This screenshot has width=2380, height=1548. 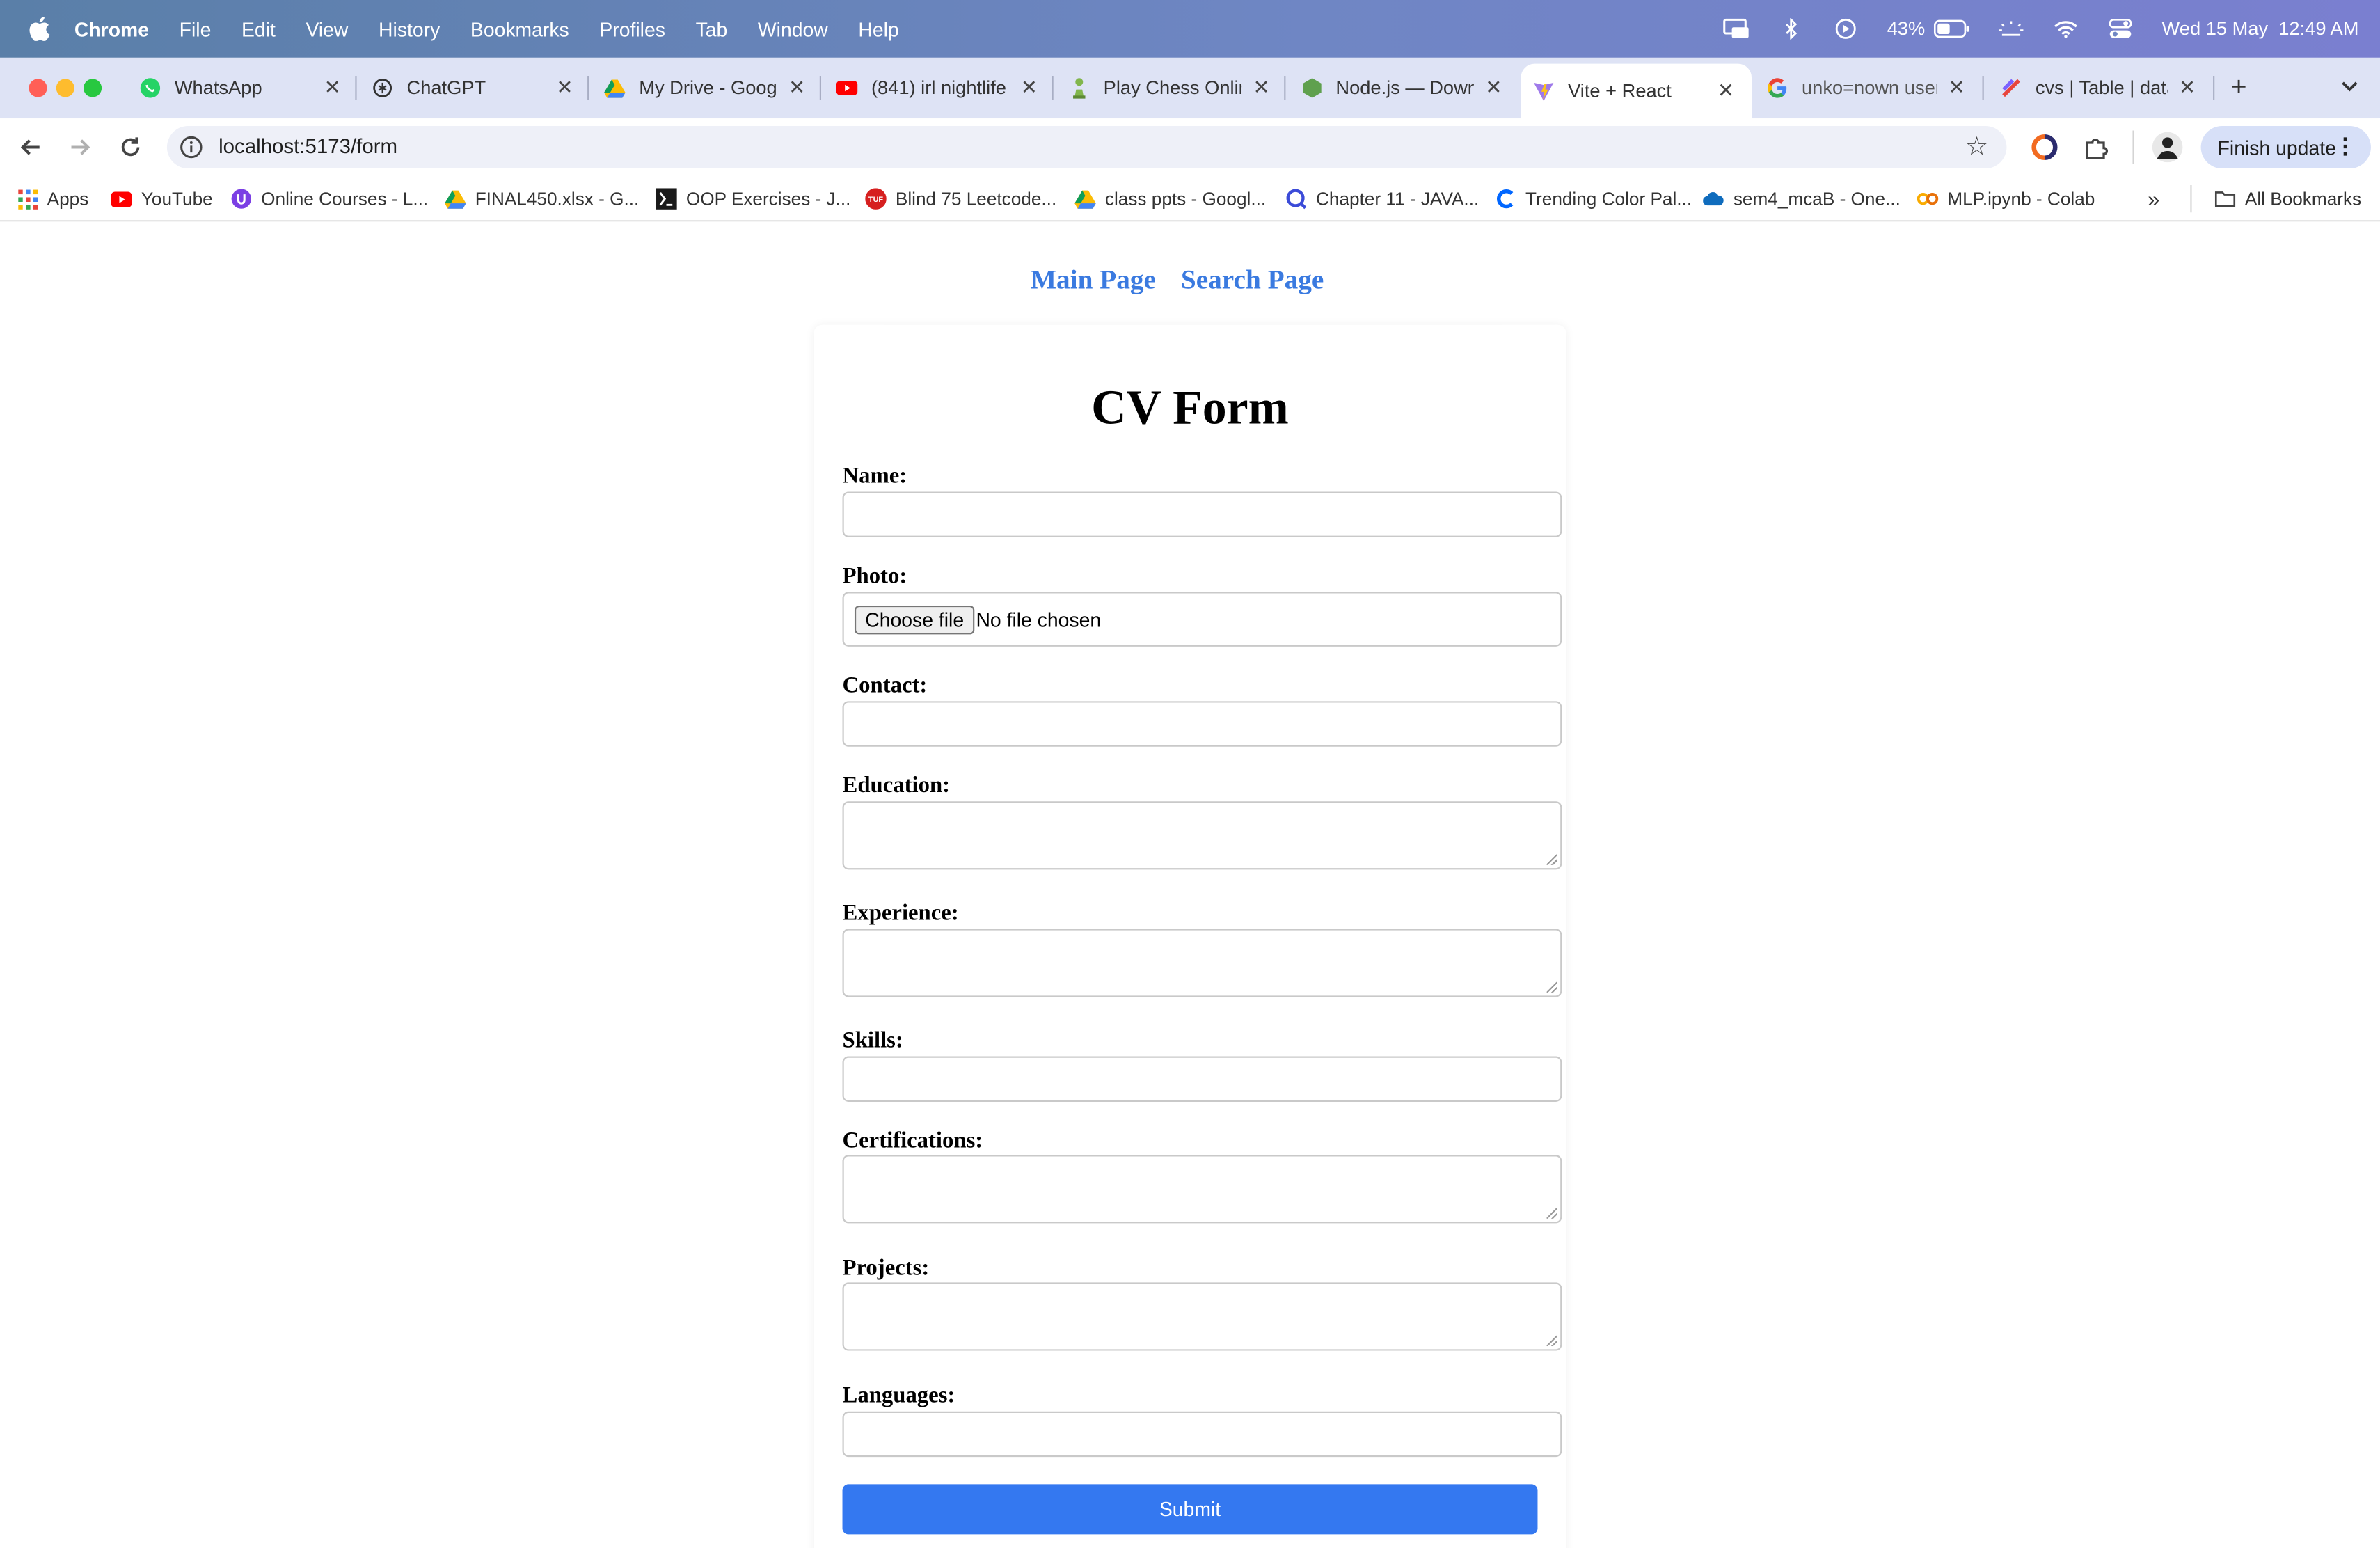 What do you see at coordinates (1202, 1434) in the screenshot?
I see `languages-input` at bounding box center [1202, 1434].